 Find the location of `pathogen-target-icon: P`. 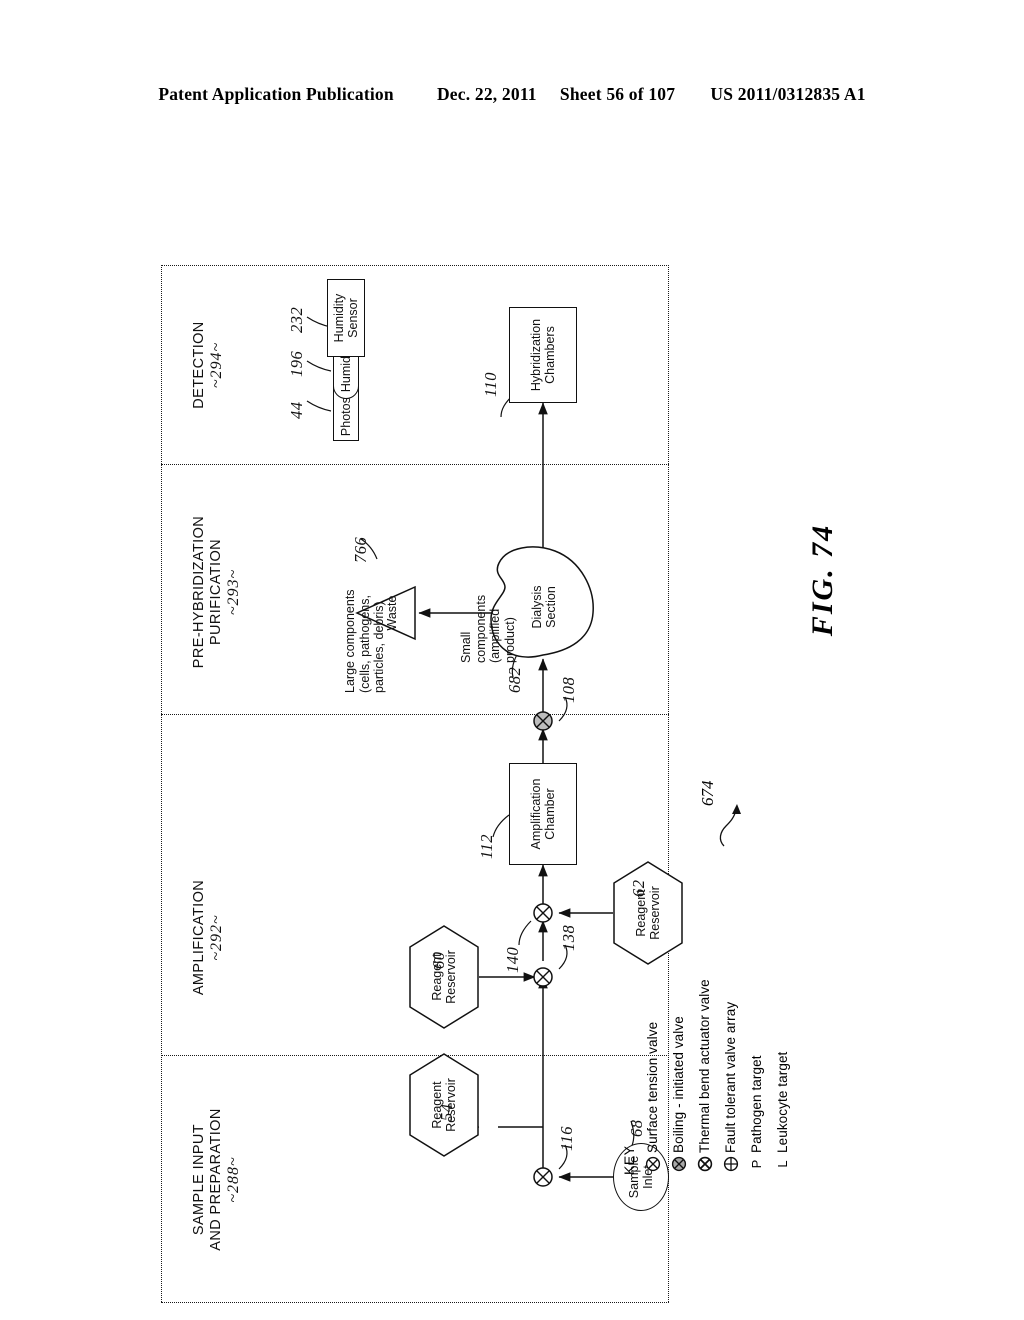

pathogen-target-icon: P is located at coordinates (756, 1164).